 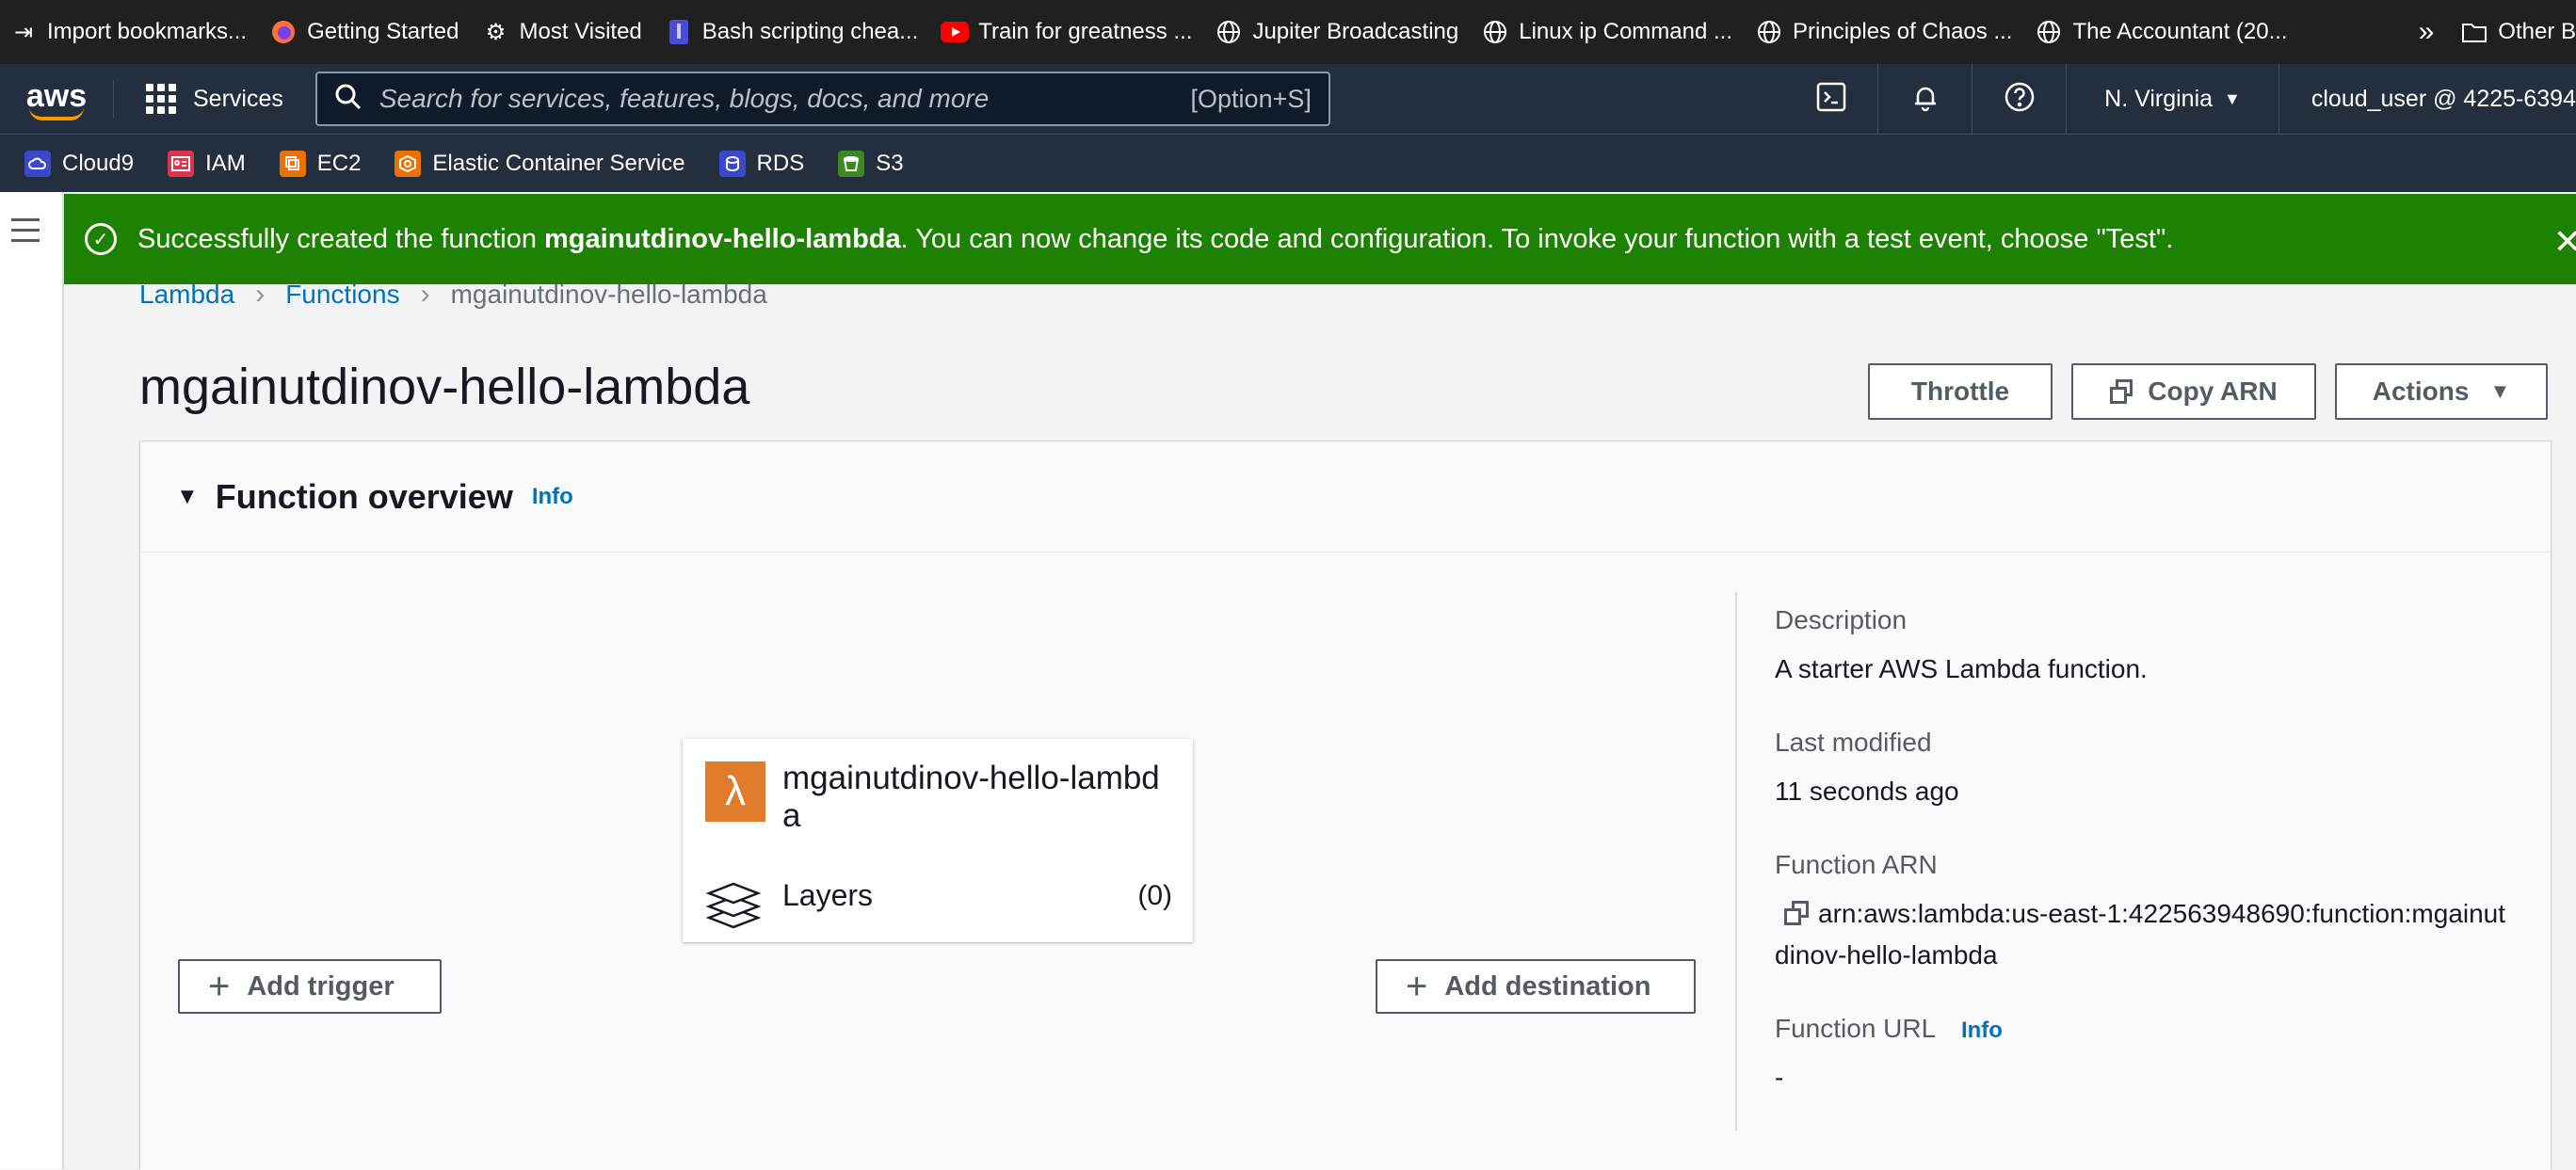 I want to click on s3-icon, so click(x=851, y=163).